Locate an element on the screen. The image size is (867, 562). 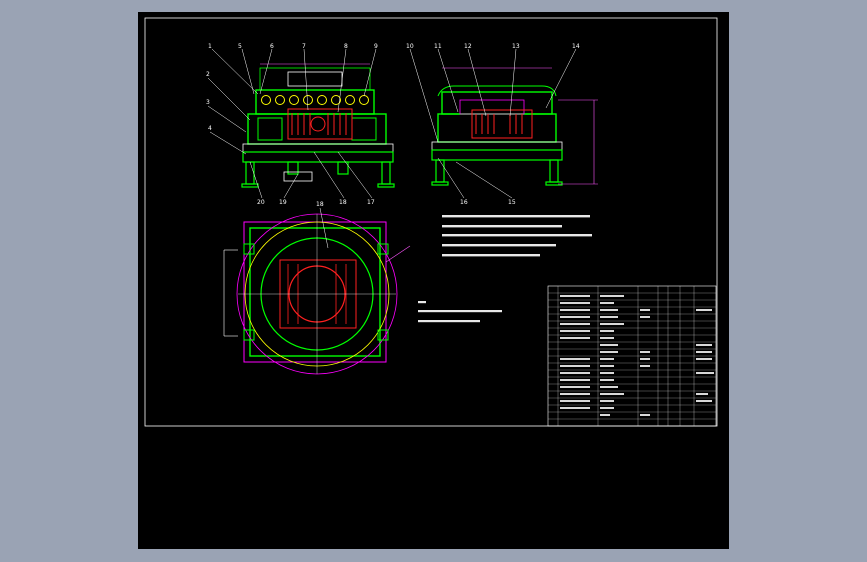
svg-text: 2 is located at coordinates (208, 74).